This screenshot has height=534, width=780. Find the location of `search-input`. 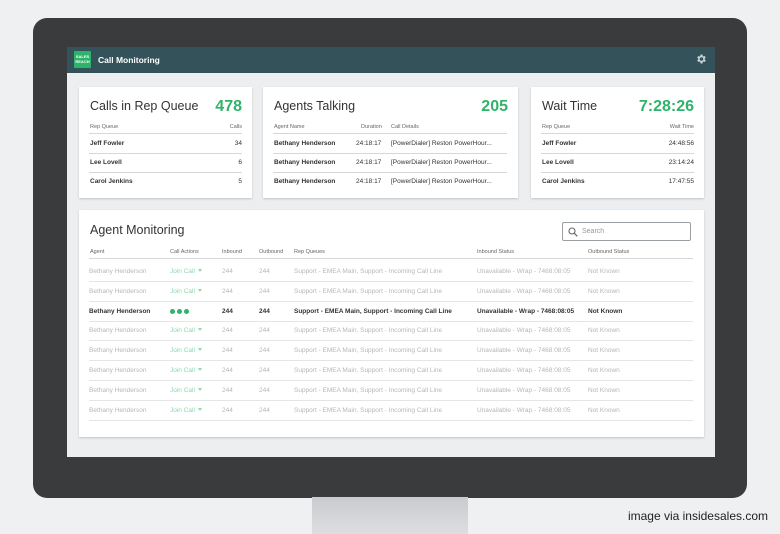

search-input is located at coordinates (634, 231).